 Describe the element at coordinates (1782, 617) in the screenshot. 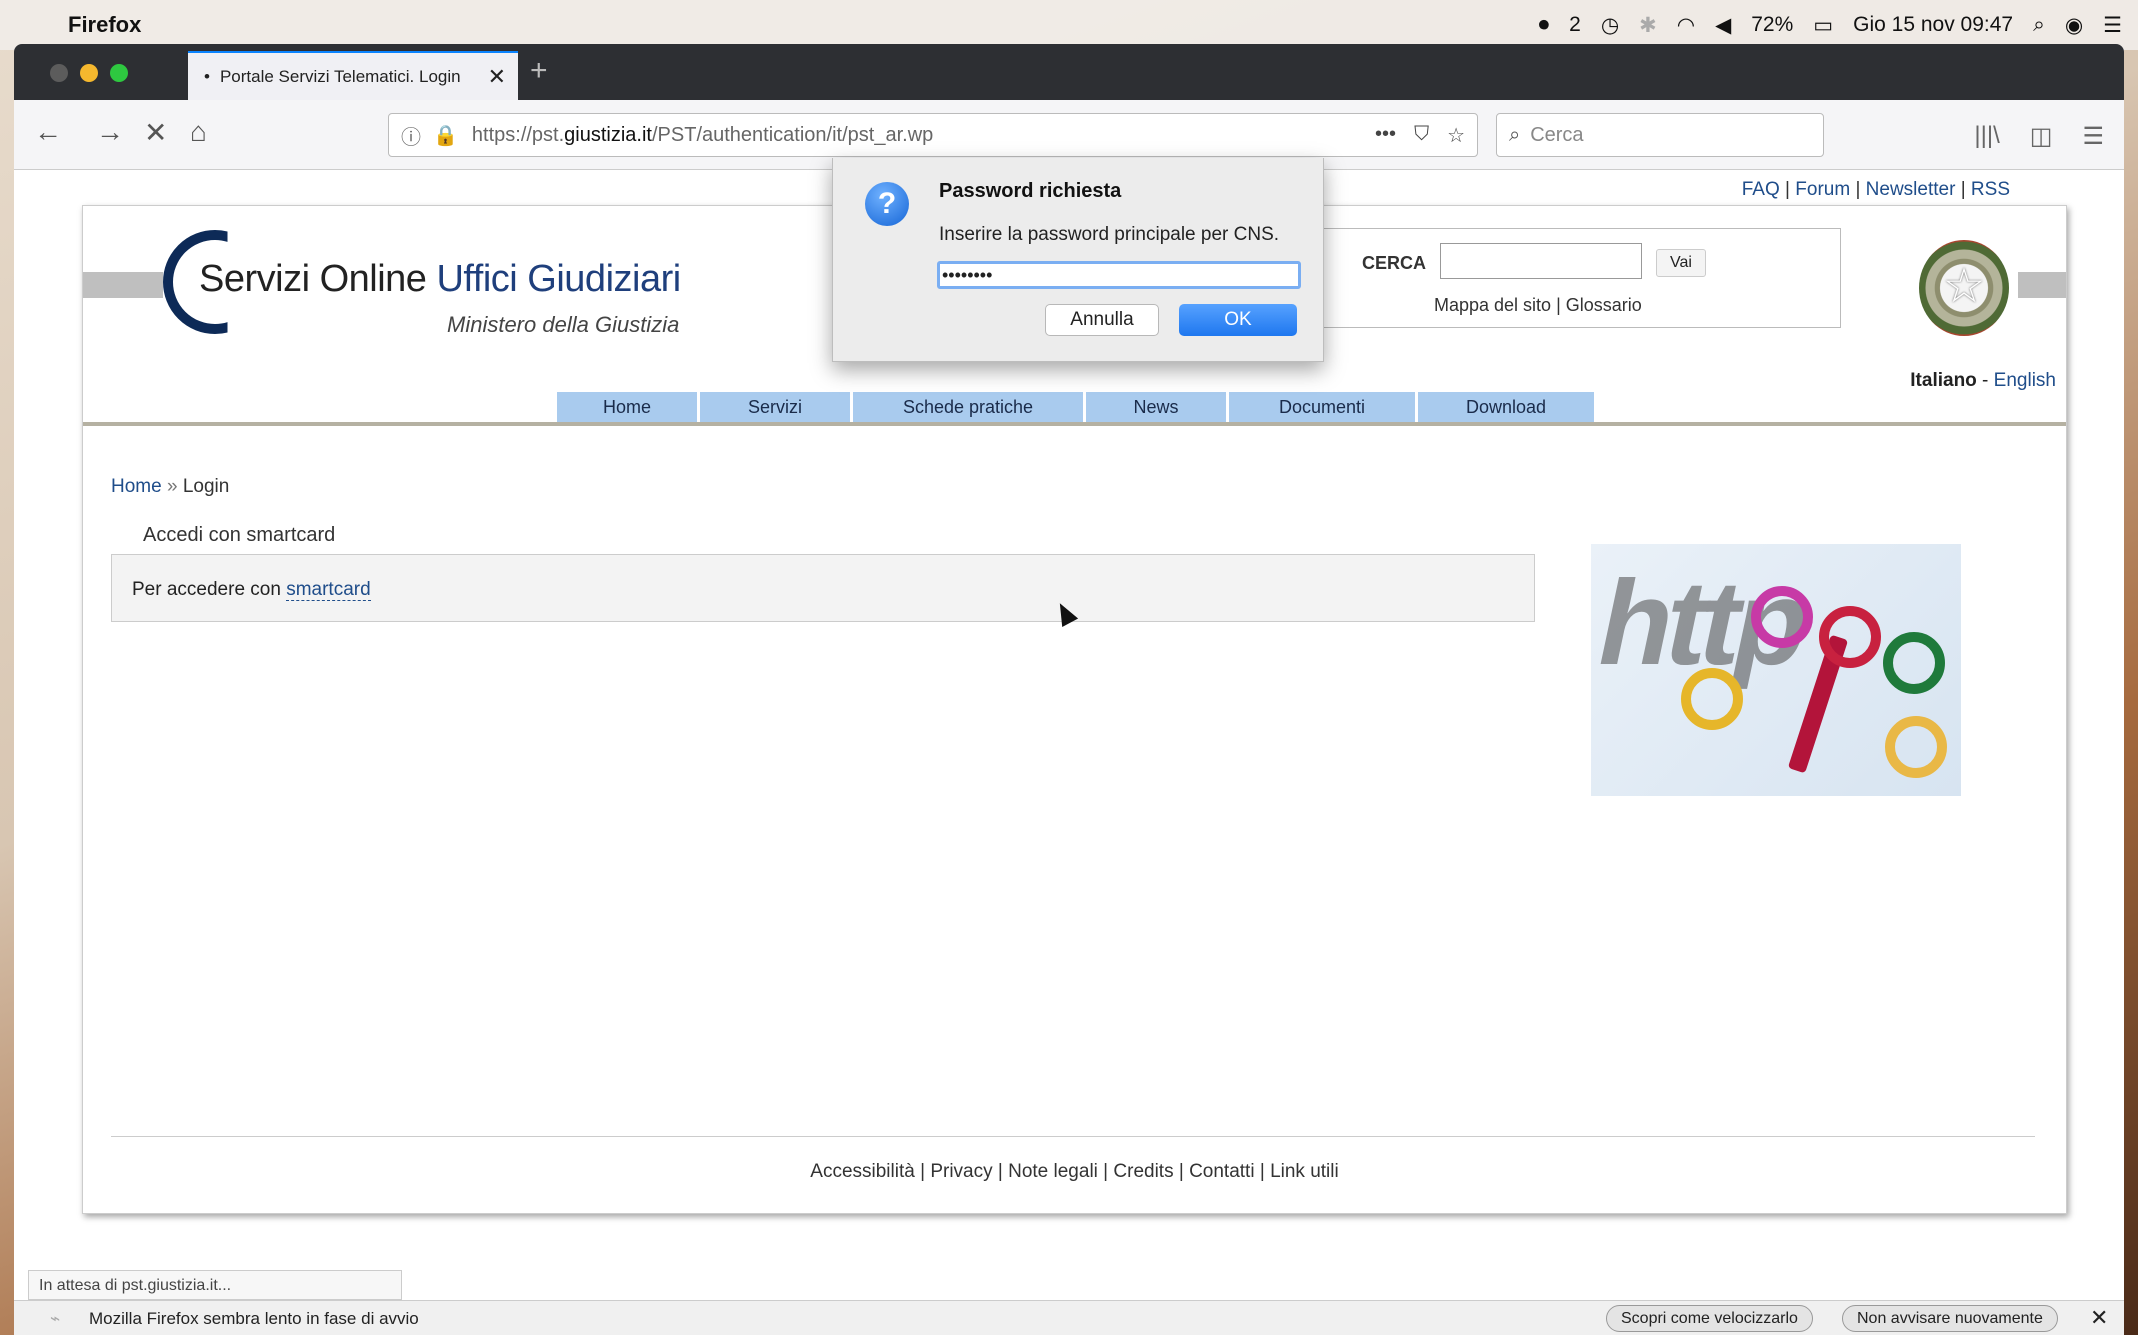

I see `magenta-key-head` at that location.